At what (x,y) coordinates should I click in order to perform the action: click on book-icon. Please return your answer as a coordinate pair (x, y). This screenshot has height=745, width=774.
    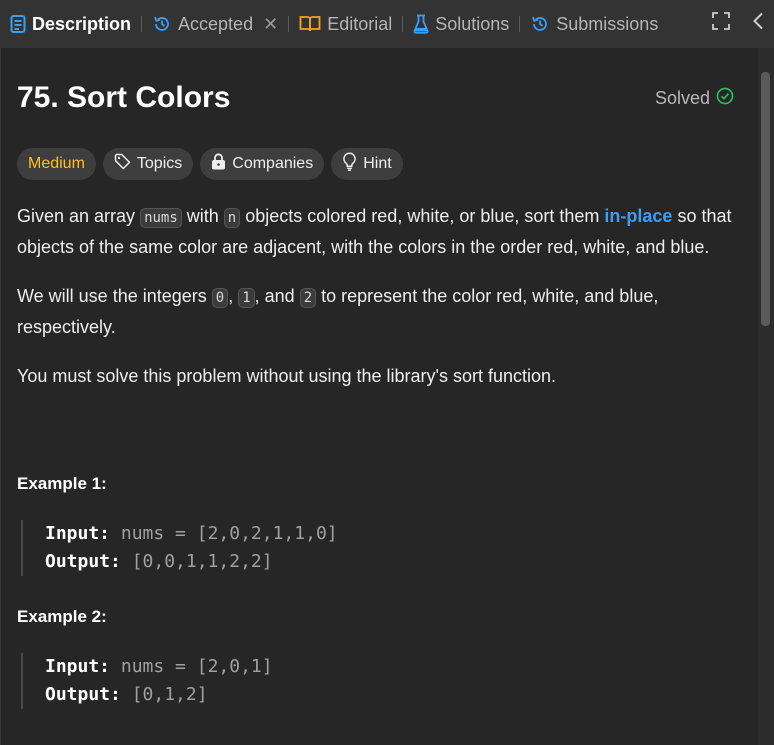
    Looking at the image, I should click on (310, 24).